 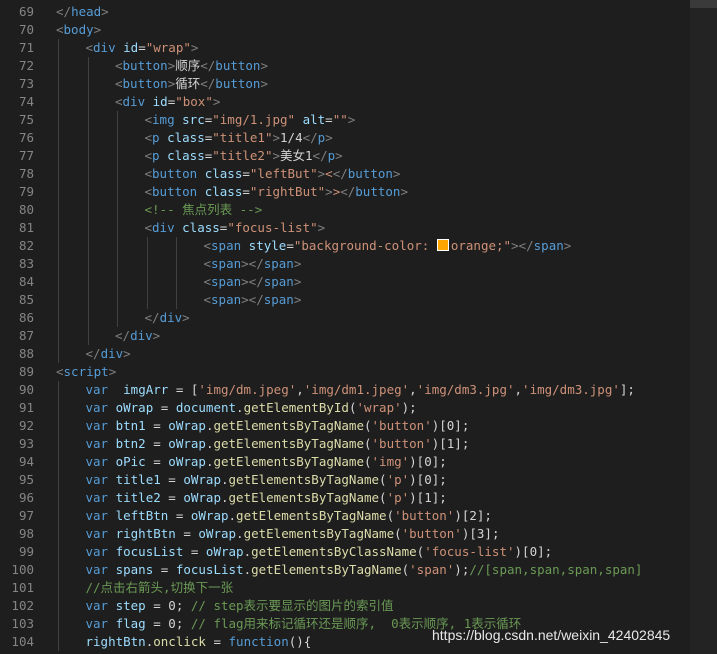 I want to click on code-text: <div class="focus-list">, so click(x=235, y=228).